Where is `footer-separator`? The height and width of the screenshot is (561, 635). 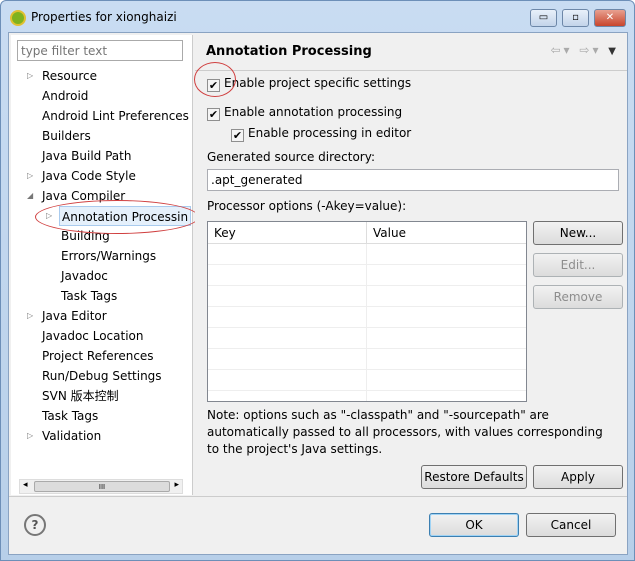 footer-separator is located at coordinates (318, 496).